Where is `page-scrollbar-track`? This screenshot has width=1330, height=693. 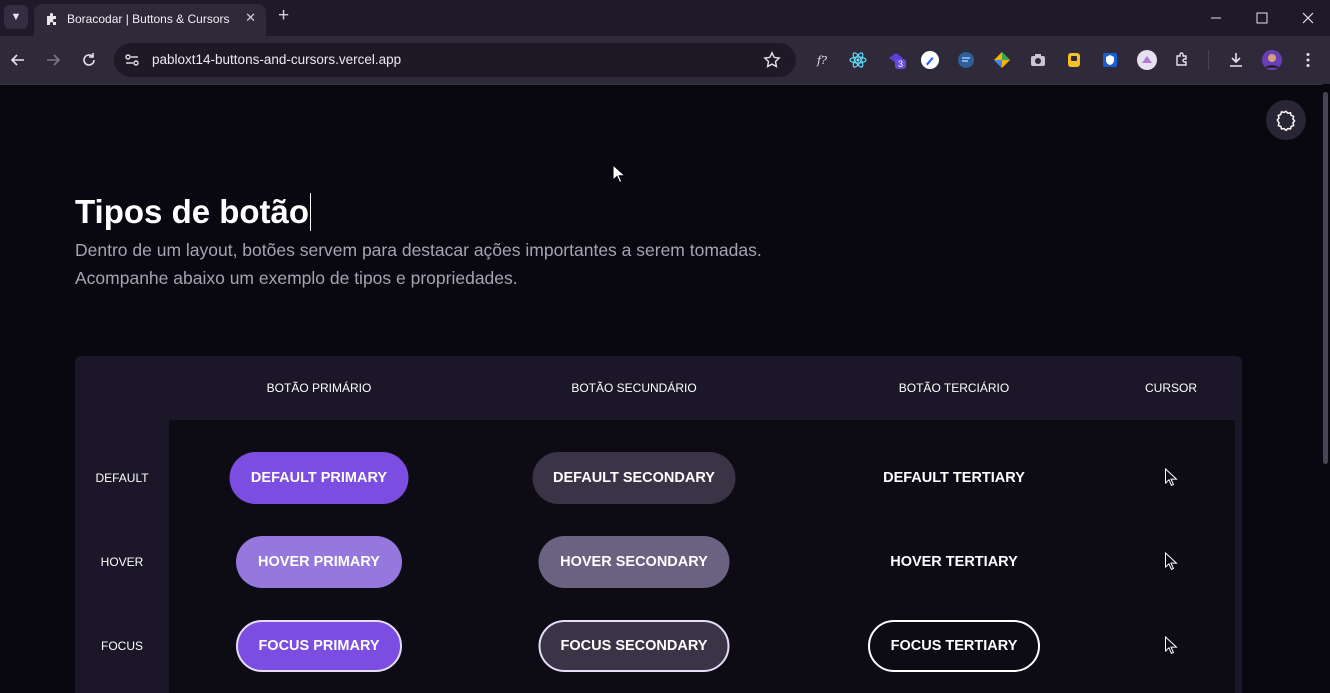 page-scrollbar-track is located at coordinates (1326, 388).